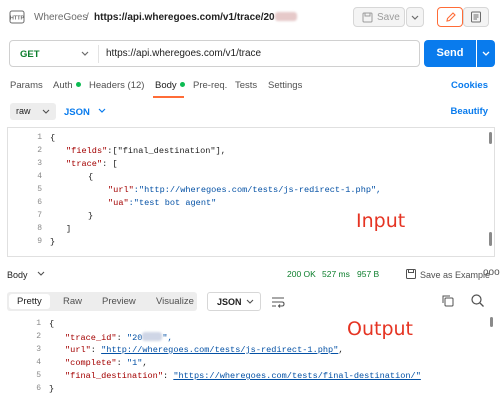 Image resolution: width=500 pixels, height=418 pixels. What do you see at coordinates (84, 164) in the screenshot?
I see `json-key: "trace"` at bounding box center [84, 164].